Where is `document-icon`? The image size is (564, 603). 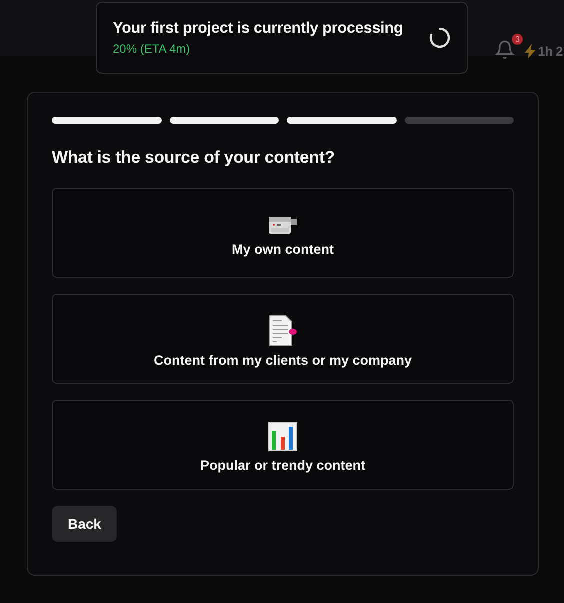 document-icon is located at coordinates (283, 331).